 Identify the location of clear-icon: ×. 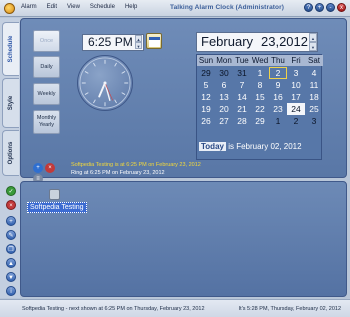
(50, 168).